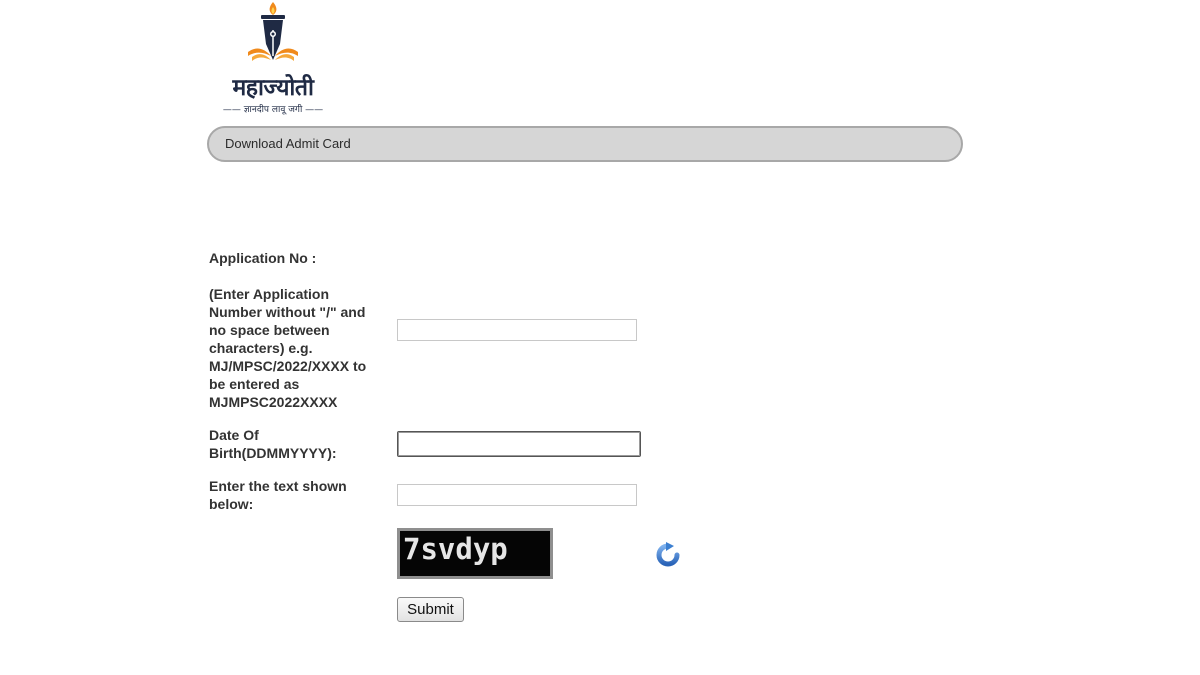 This screenshot has width=1200, height=675. I want to click on captcha-input, so click(517, 495).